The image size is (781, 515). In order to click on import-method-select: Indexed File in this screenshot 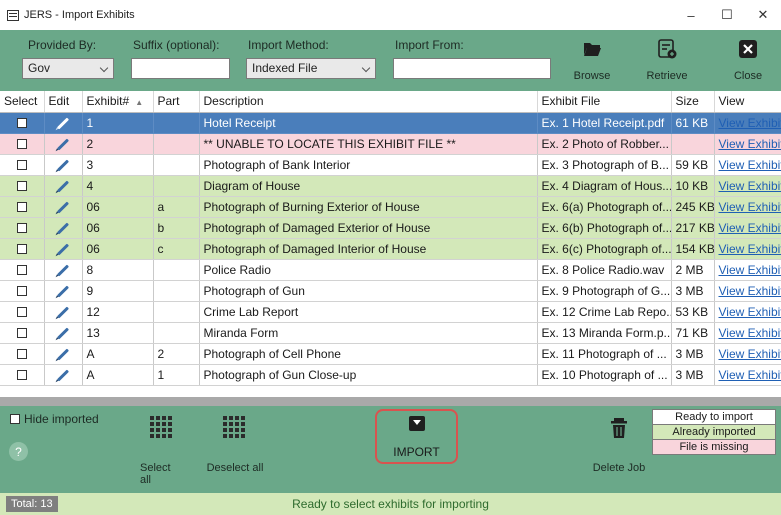, I will do `click(311, 68)`.